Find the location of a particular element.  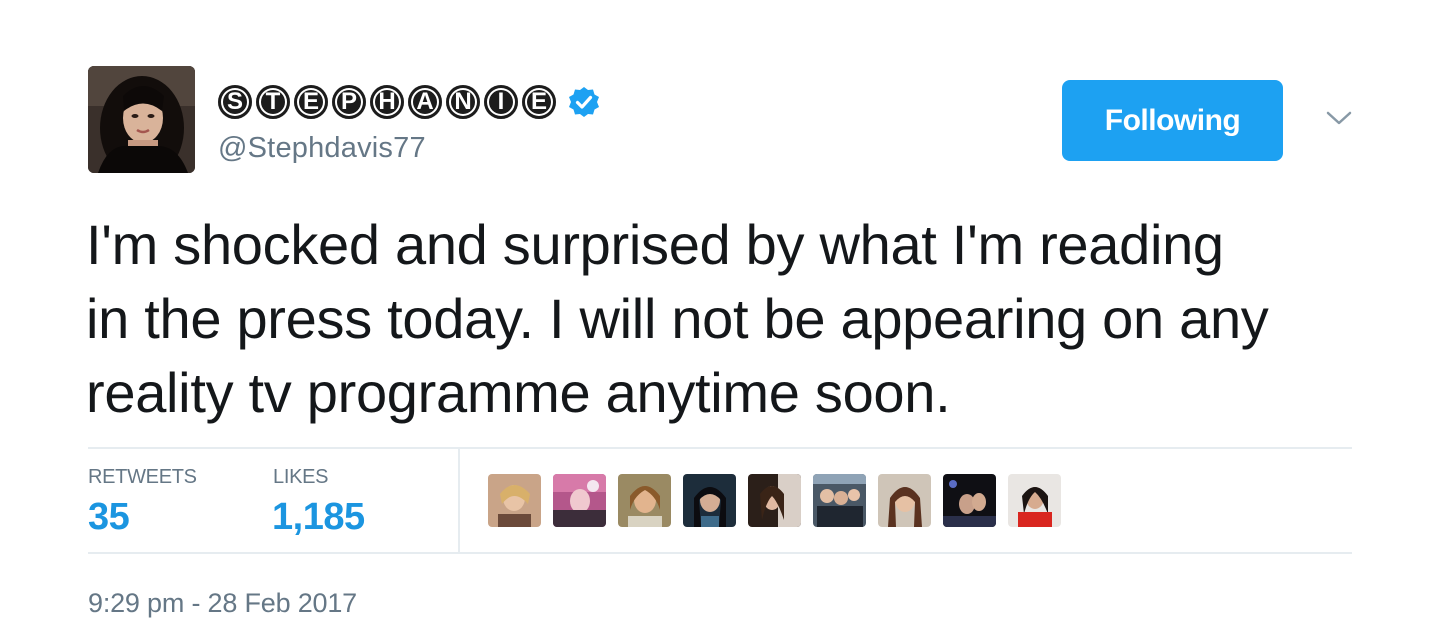

display-name-letter: P is located at coordinates (349, 102).